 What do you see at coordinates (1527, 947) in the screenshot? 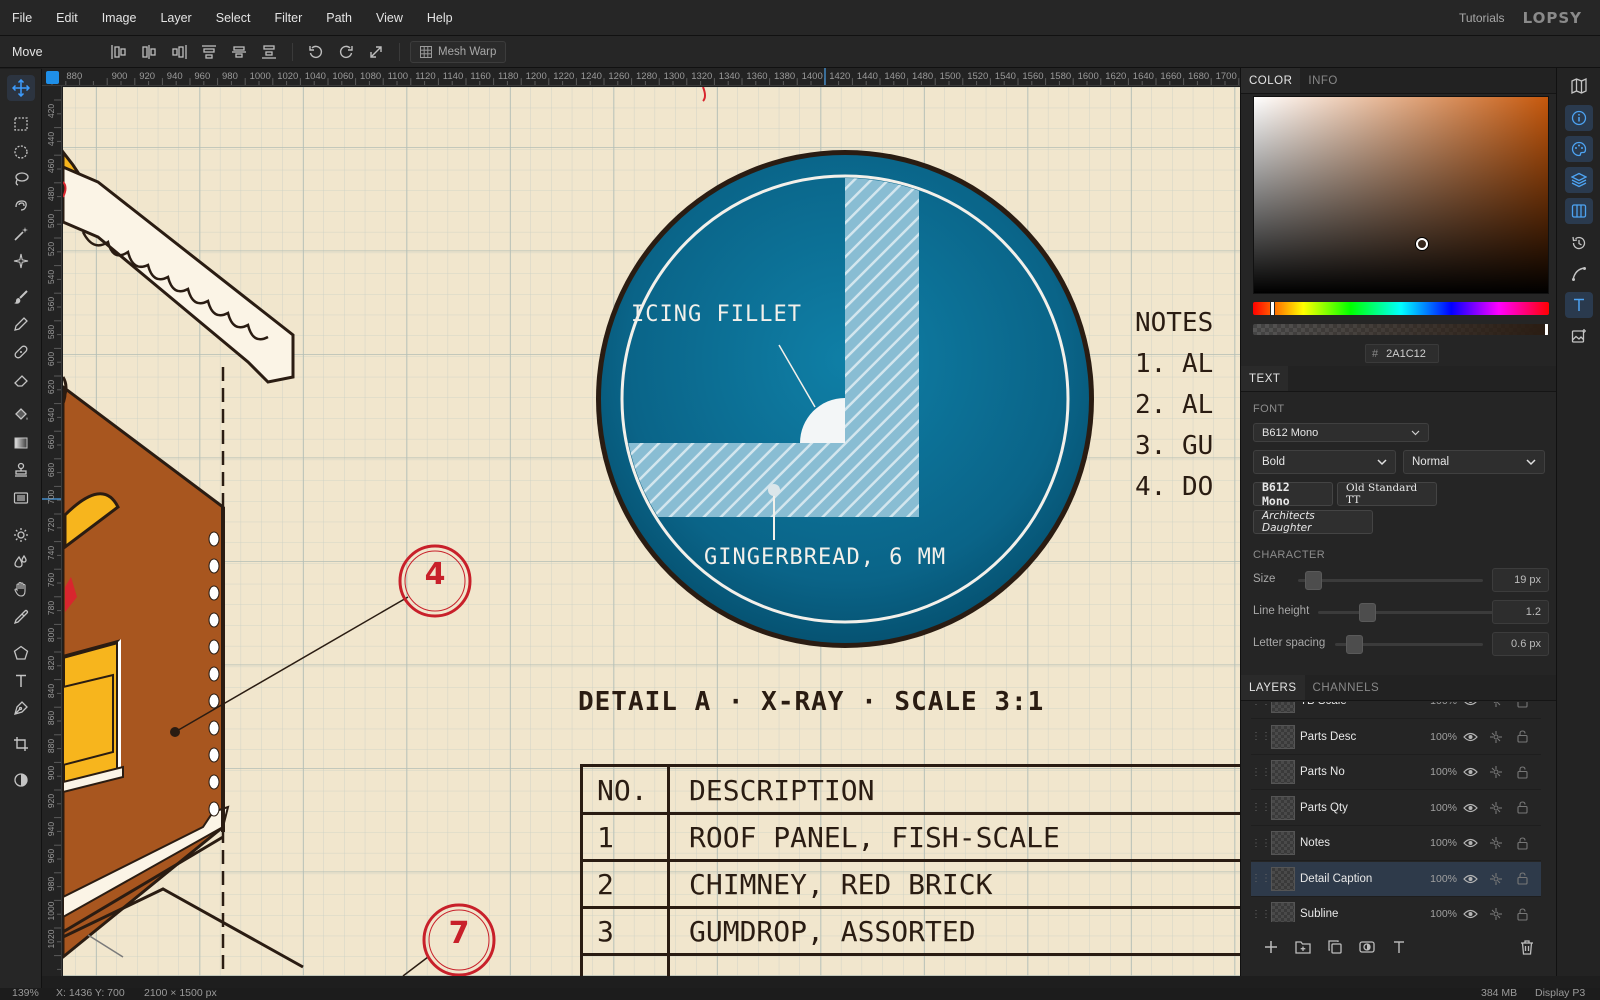
I see `delete-layer-button` at bounding box center [1527, 947].